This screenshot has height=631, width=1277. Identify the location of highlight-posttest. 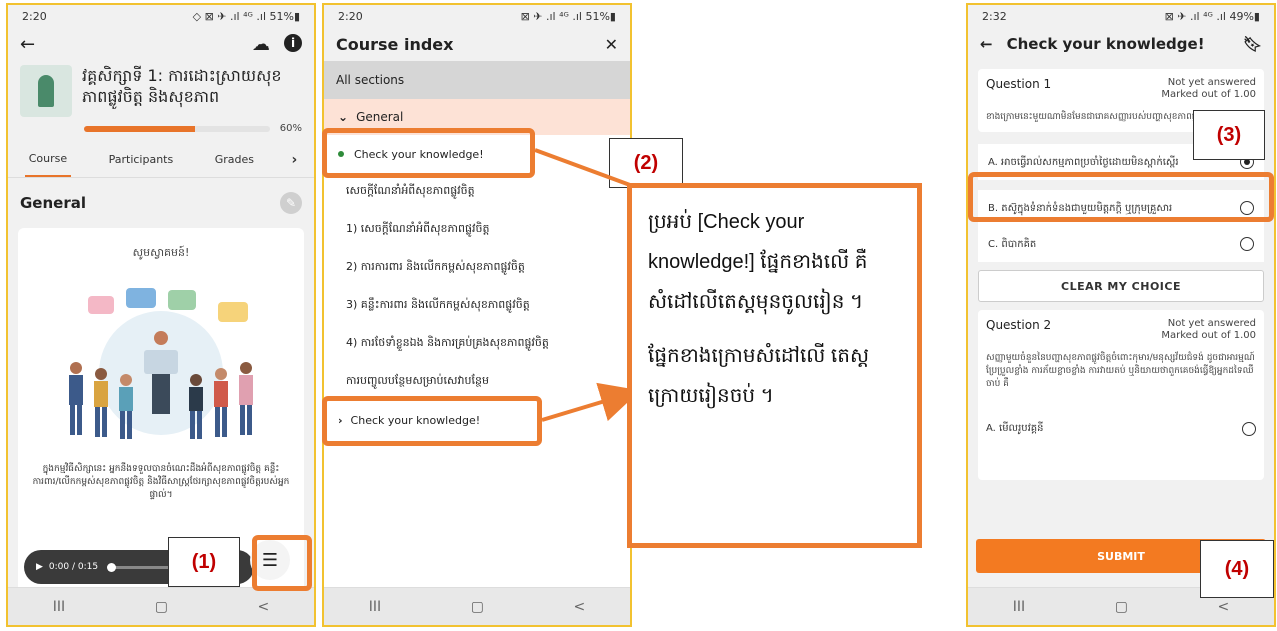
(432, 421).